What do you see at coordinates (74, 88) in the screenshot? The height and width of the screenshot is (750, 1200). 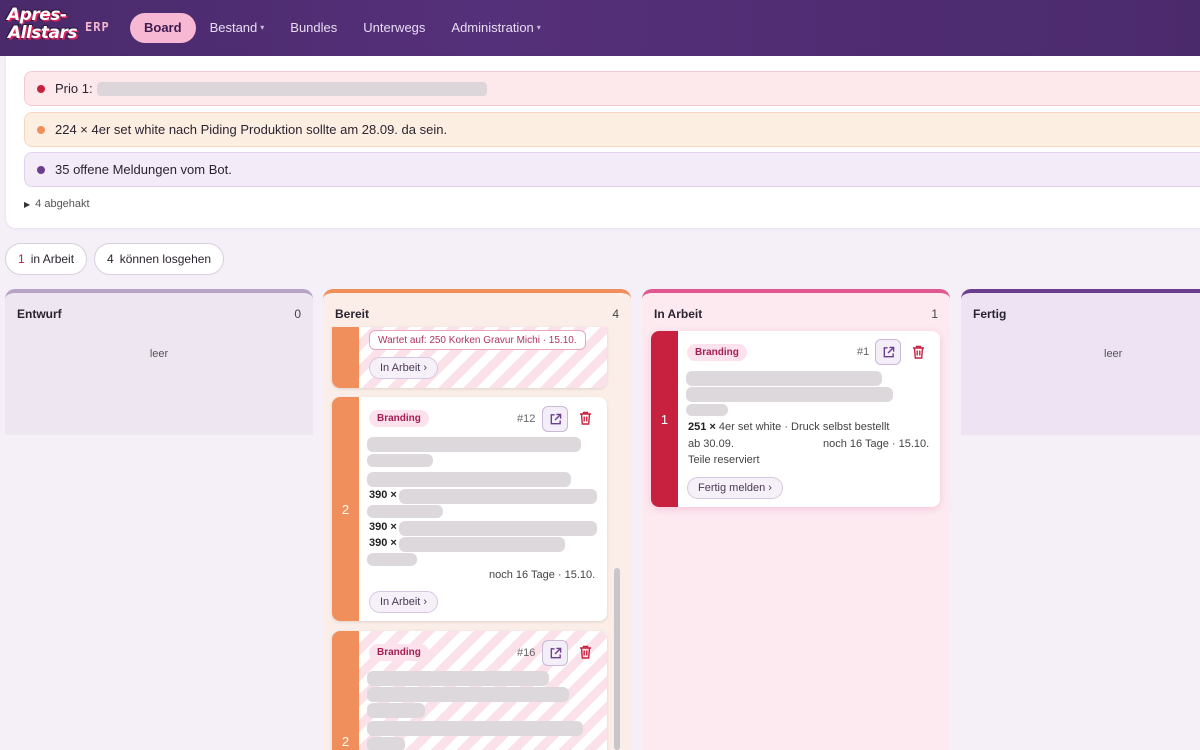 I see `note-text: Prio 1:` at bounding box center [74, 88].